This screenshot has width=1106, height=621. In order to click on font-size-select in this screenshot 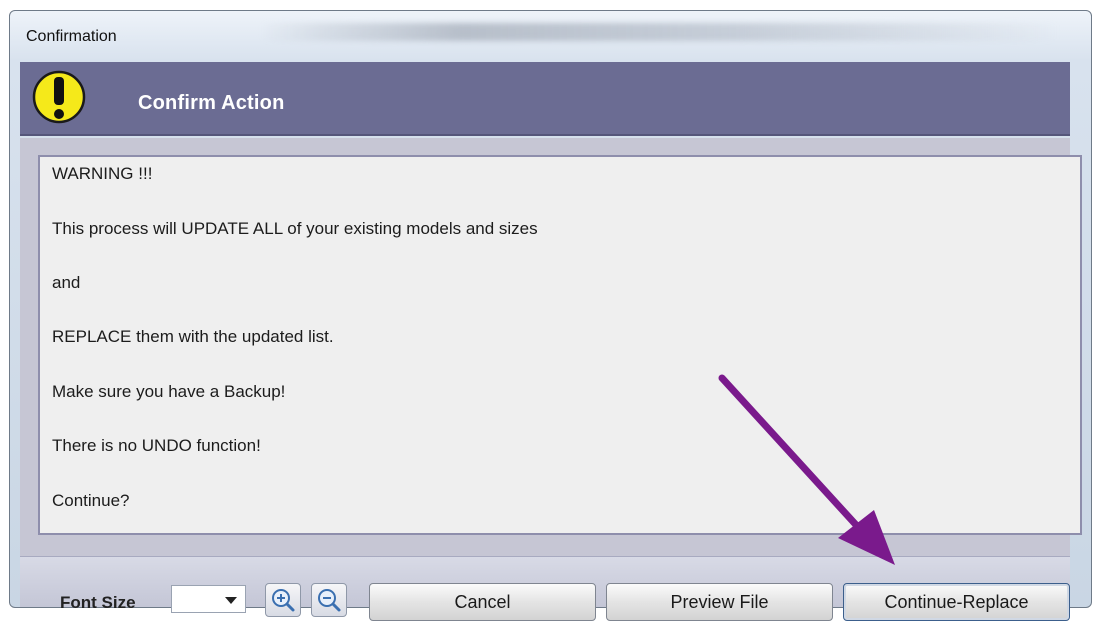, I will do `click(208, 599)`.